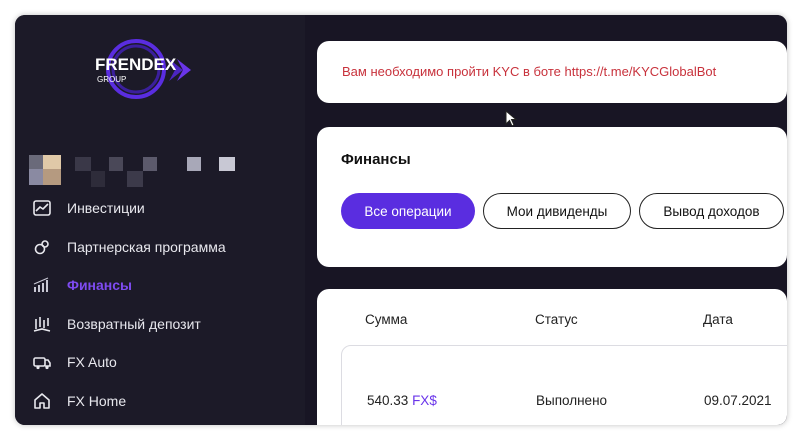 The image size is (802, 440). I want to click on sidebar-item-label: Инвестиции, so click(106, 208).